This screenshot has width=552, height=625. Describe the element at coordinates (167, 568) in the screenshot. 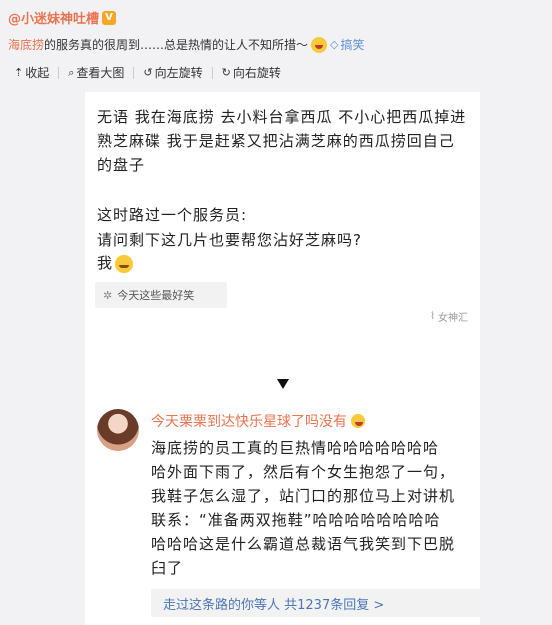

I see `comment-line: 臼了` at that location.